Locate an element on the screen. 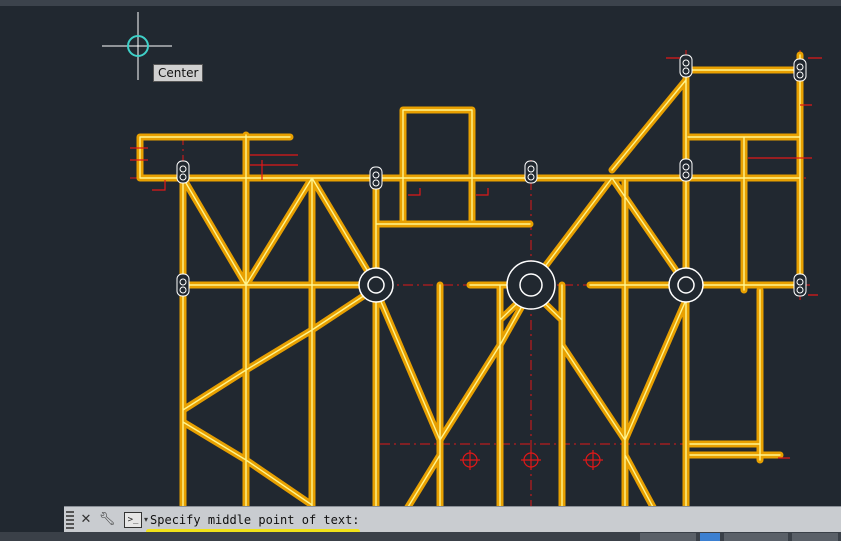 This screenshot has width=841, height=541. wrench-icon: 🔧︎ is located at coordinates (107, 520).